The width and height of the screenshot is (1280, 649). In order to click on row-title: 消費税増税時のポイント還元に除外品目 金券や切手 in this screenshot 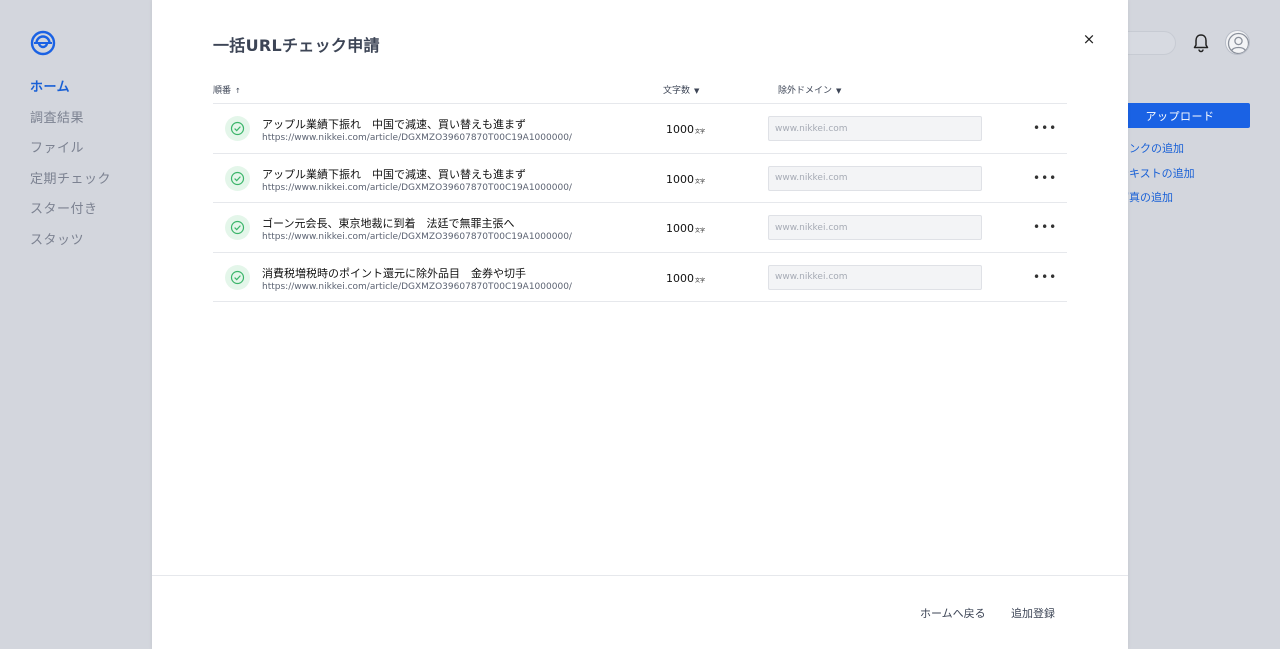, I will do `click(394, 273)`.